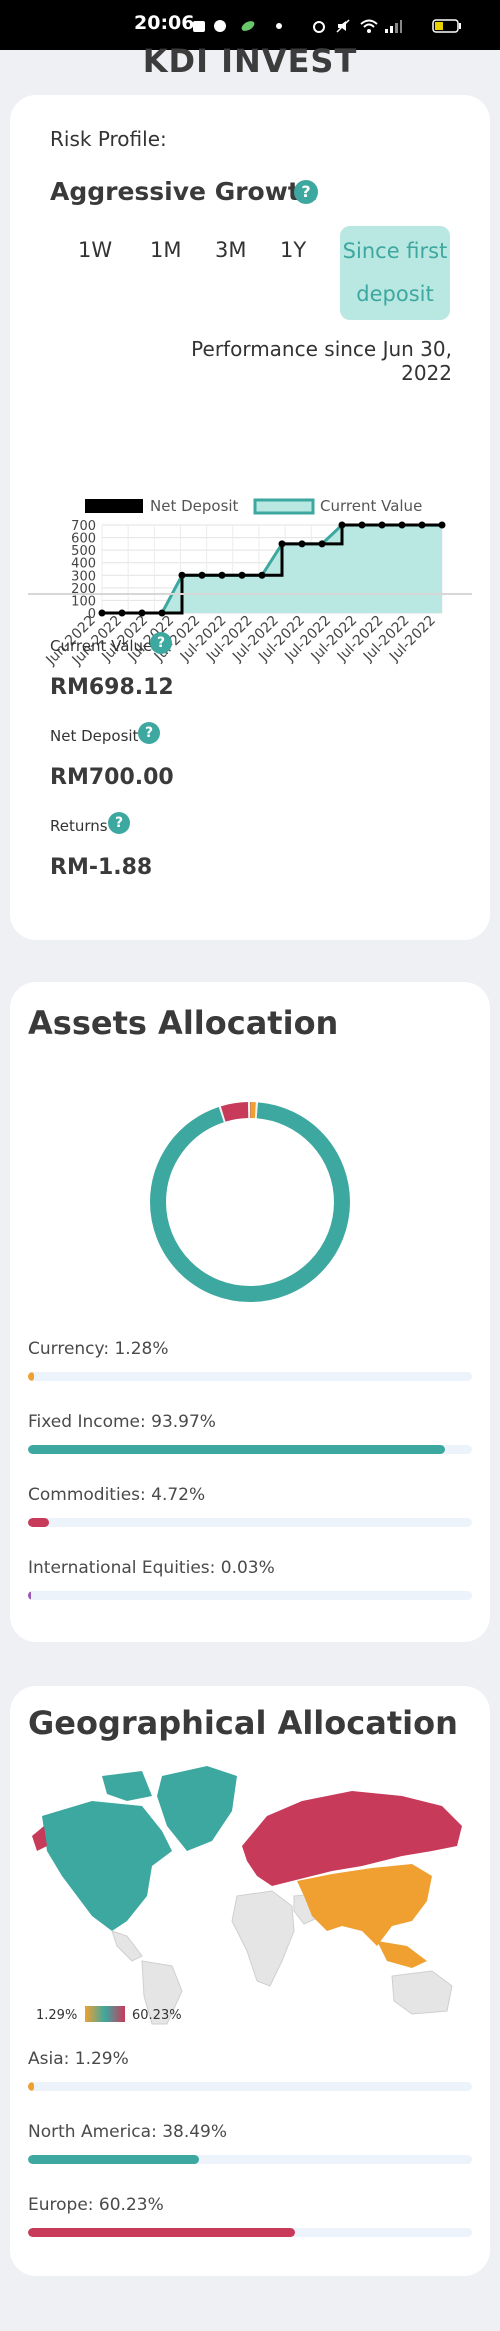 The image size is (500, 2331). I want to click on map-australia, so click(422, 1992).